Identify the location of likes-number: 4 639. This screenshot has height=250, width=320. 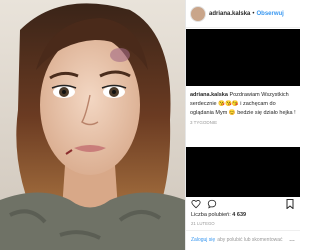
(239, 215).